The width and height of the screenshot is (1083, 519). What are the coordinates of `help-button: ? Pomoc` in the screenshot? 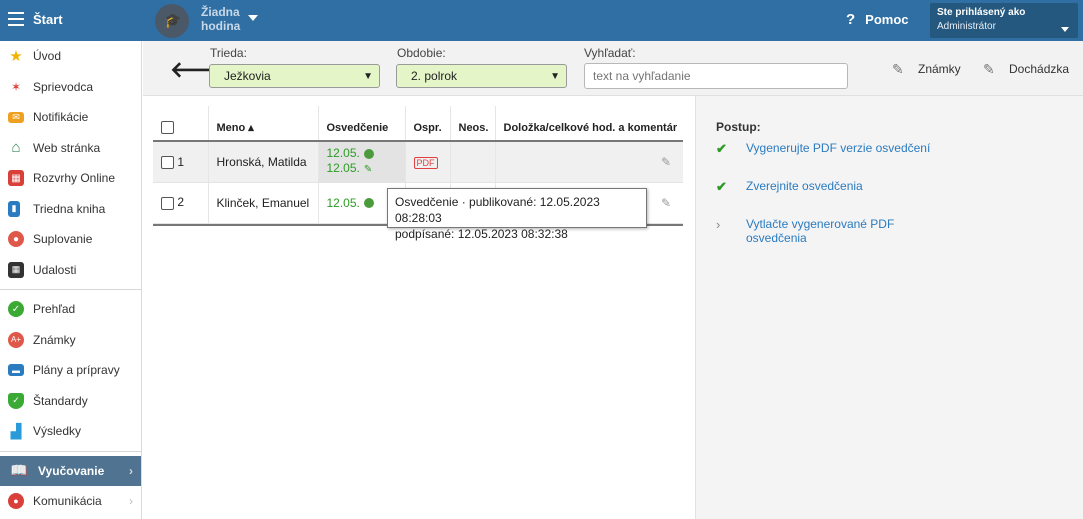 It's located at (877, 19).